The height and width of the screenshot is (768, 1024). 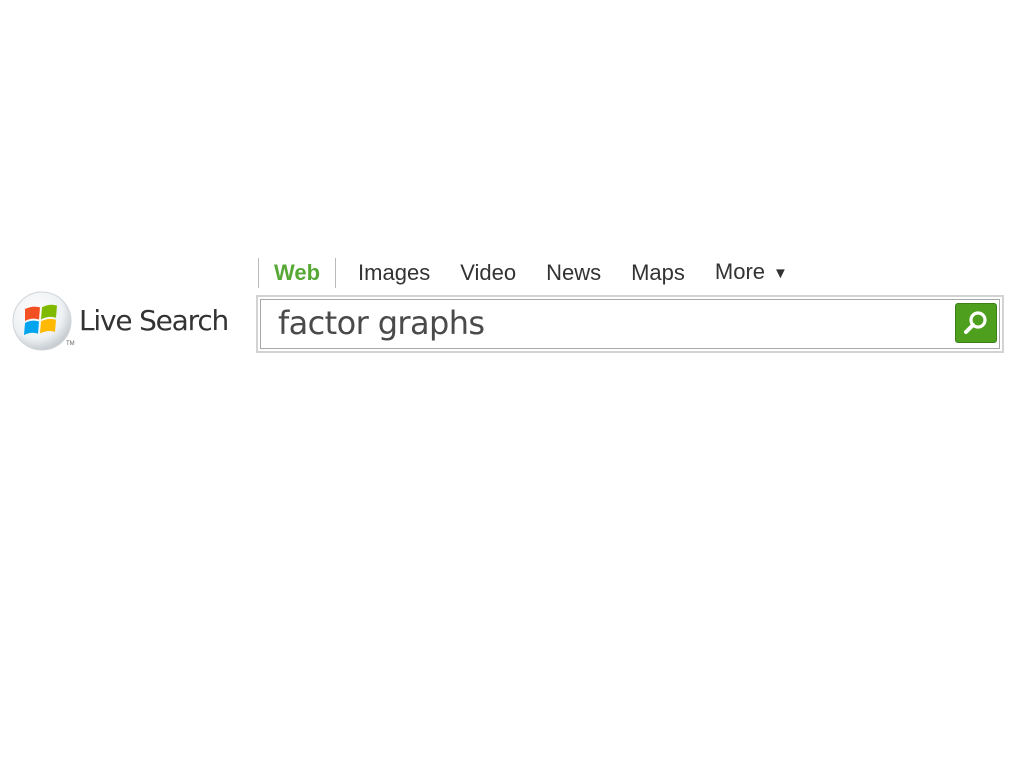 What do you see at coordinates (42, 321) in the screenshot?
I see `windows-flag-icon` at bounding box center [42, 321].